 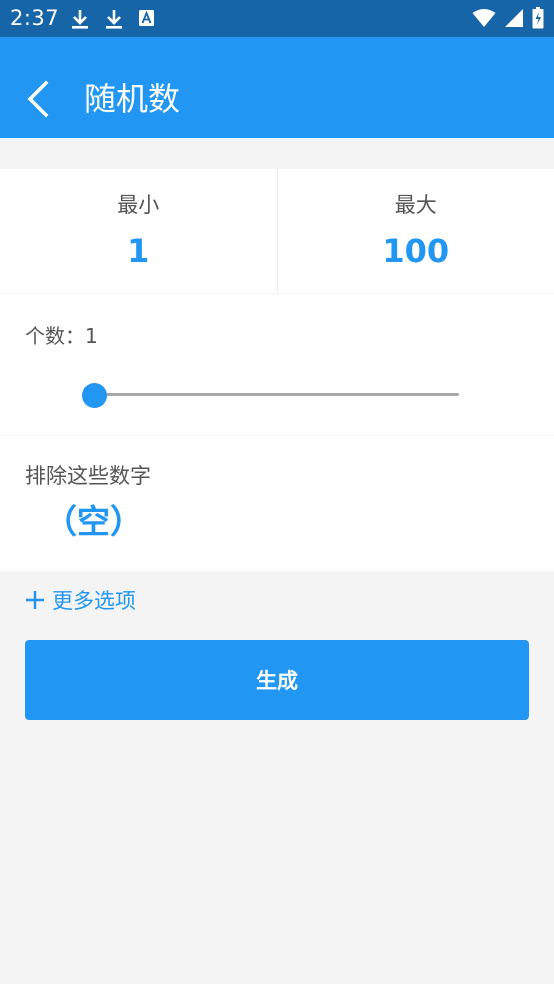 What do you see at coordinates (277, 87) in the screenshot?
I see `app-bar: 随机数` at bounding box center [277, 87].